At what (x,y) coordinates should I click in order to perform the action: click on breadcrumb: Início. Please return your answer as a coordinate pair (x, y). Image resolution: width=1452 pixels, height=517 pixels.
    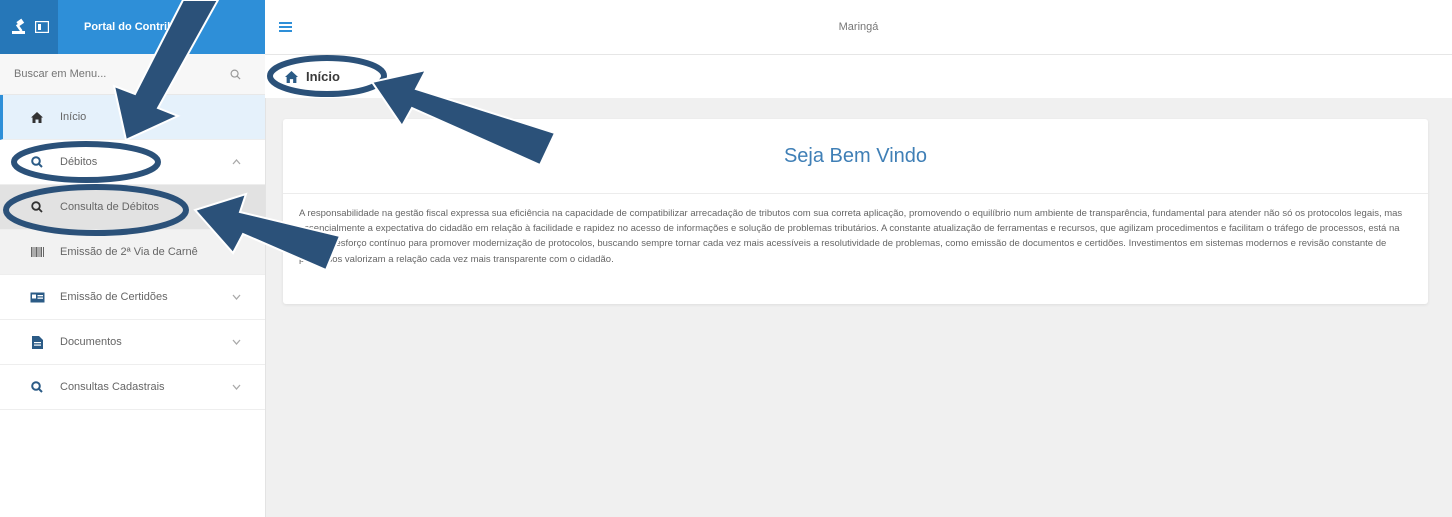
    Looking at the image, I should click on (858, 76).